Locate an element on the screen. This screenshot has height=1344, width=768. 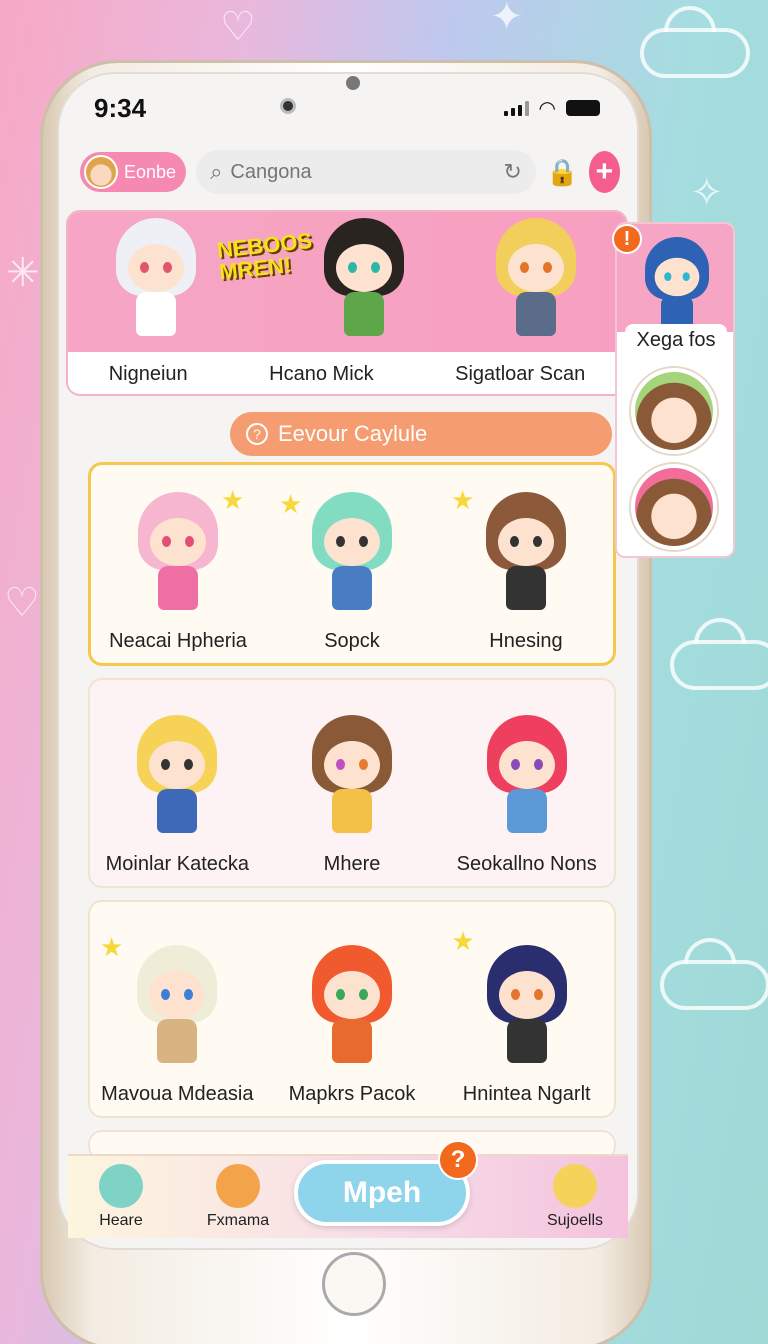
lock-icon: 🔒 is located at coordinates (562, 172).